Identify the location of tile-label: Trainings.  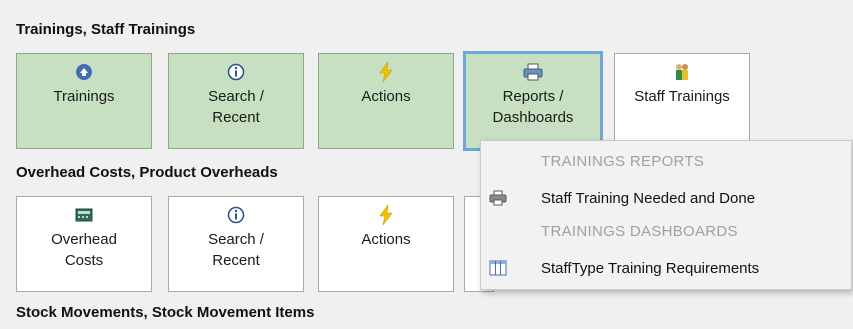
(84, 96).